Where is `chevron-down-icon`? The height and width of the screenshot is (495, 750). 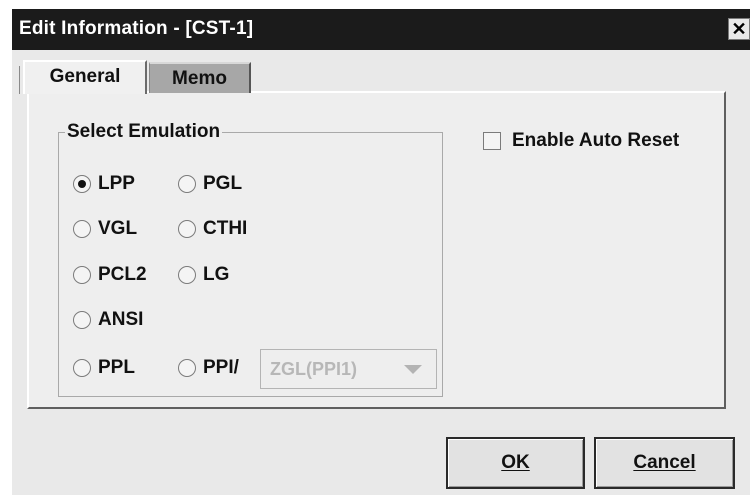 chevron-down-icon is located at coordinates (413, 369).